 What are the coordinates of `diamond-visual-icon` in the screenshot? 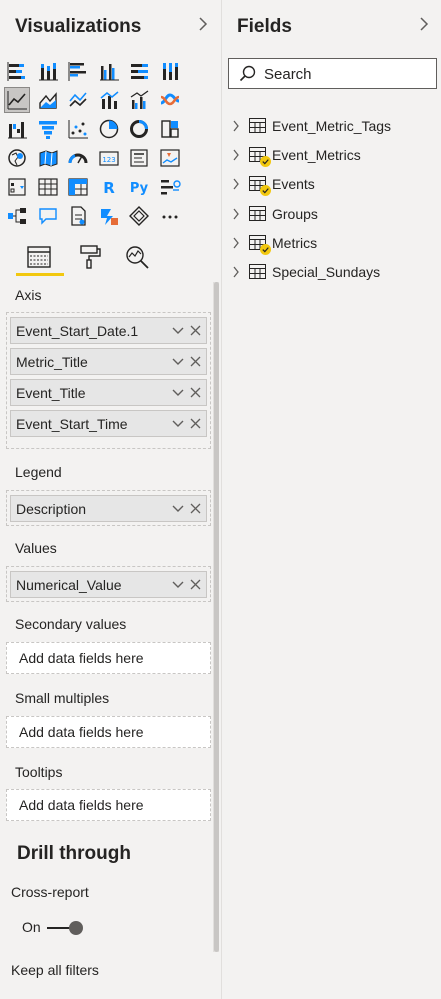 It's located at (139, 216).